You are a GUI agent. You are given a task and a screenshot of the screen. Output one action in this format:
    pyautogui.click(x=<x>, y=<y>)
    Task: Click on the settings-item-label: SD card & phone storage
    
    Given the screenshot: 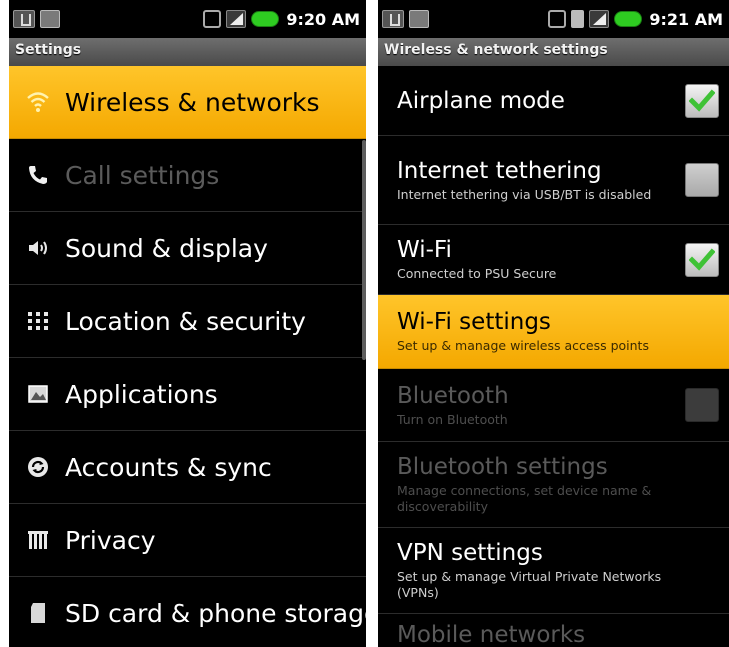 What is the action you would take?
    pyautogui.click(x=215, y=613)
    